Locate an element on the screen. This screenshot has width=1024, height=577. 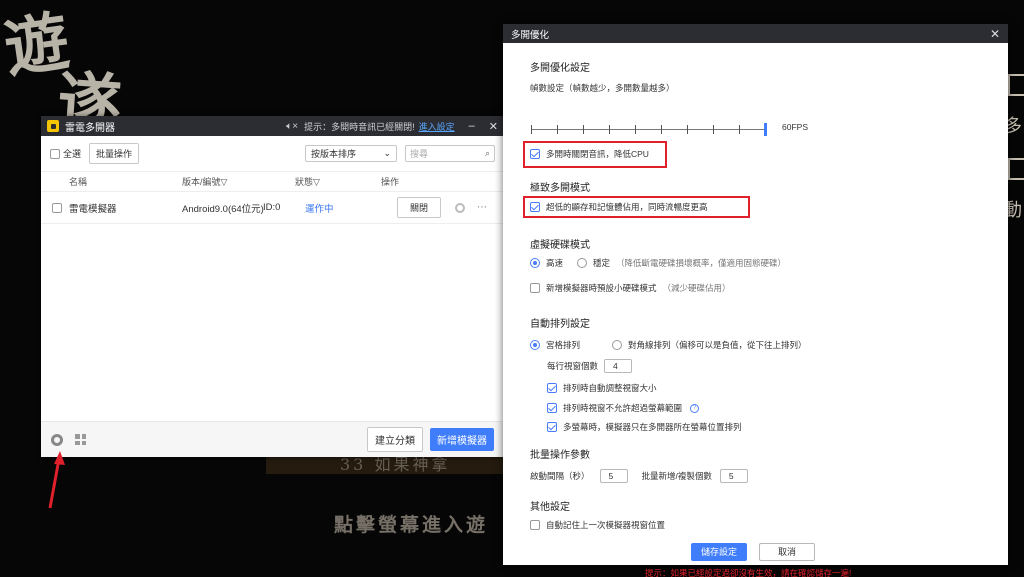
multi-screen-checkbox is located at coordinates (552, 427).